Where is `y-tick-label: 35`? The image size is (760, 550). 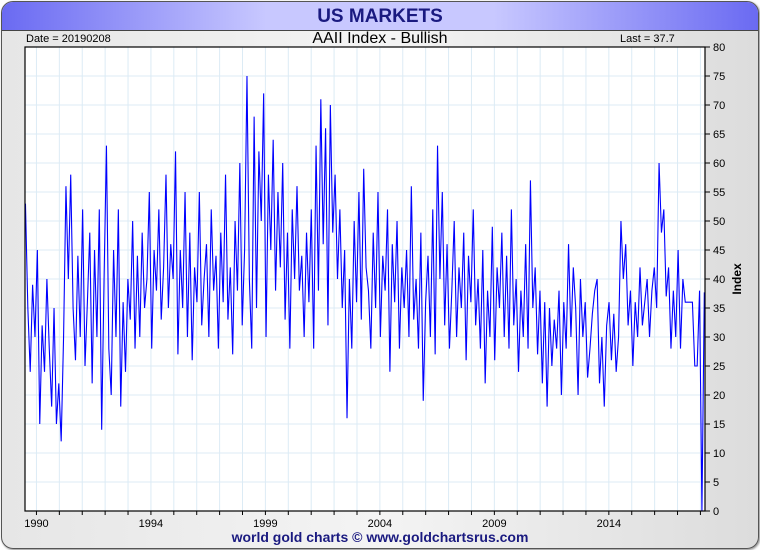
y-tick-label: 35 is located at coordinates (719, 309).